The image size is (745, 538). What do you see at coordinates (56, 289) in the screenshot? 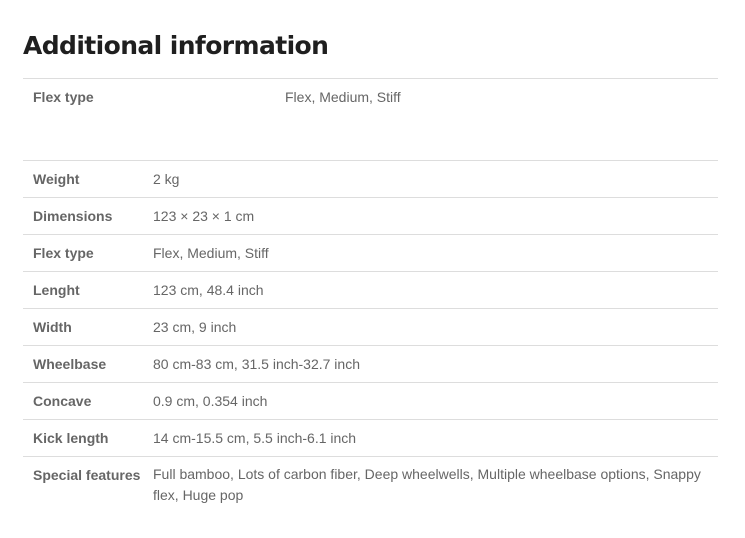
I see `attribute-label: Lenght` at bounding box center [56, 289].